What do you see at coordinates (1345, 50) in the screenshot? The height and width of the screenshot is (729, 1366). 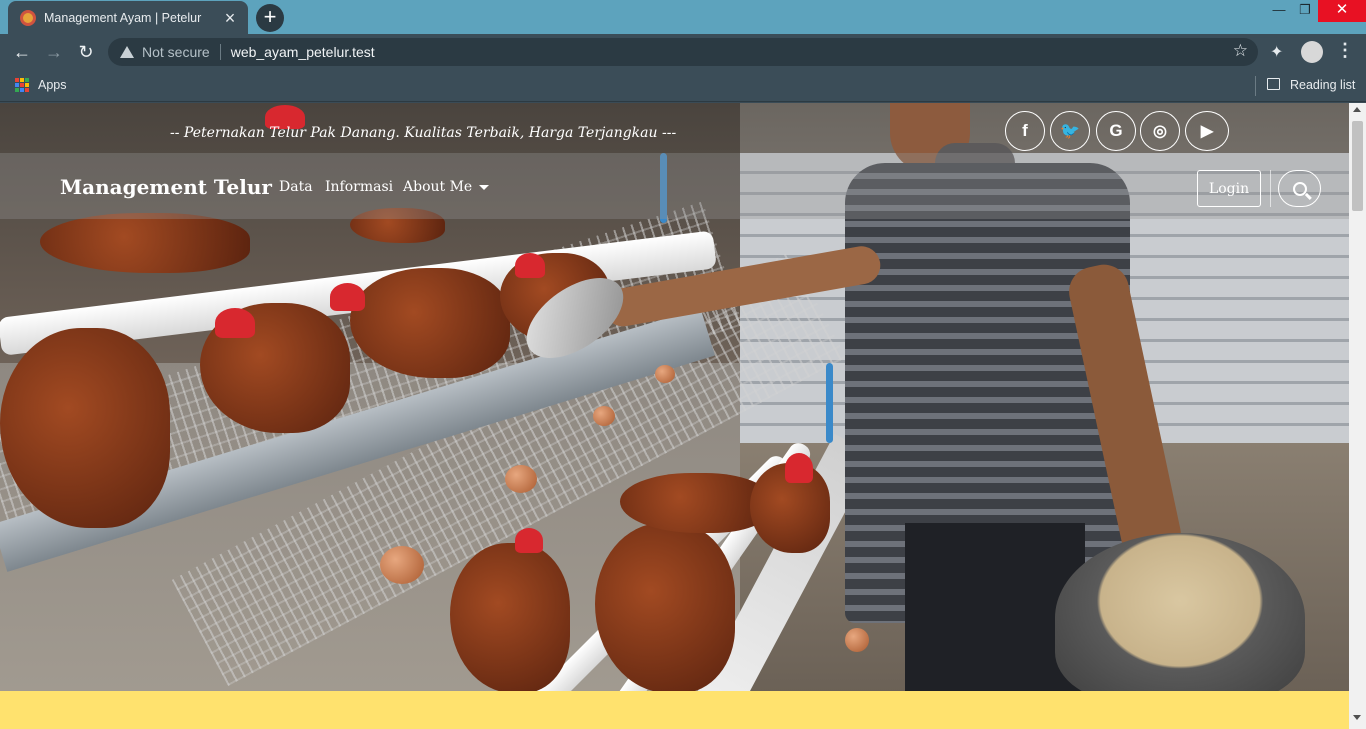 I see `browser-menu-icon: ⋮` at bounding box center [1345, 50].